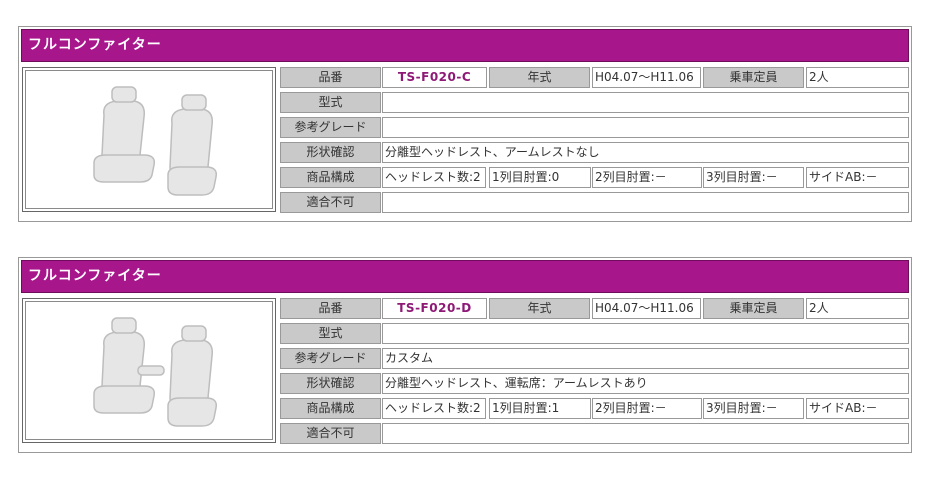 The width and height of the screenshot is (926, 504). What do you see at coordinates (540, 408) in the screenshot?
I see `composition-row1-armrest: 1列目肘置:1` at bounding box center [540, 408].